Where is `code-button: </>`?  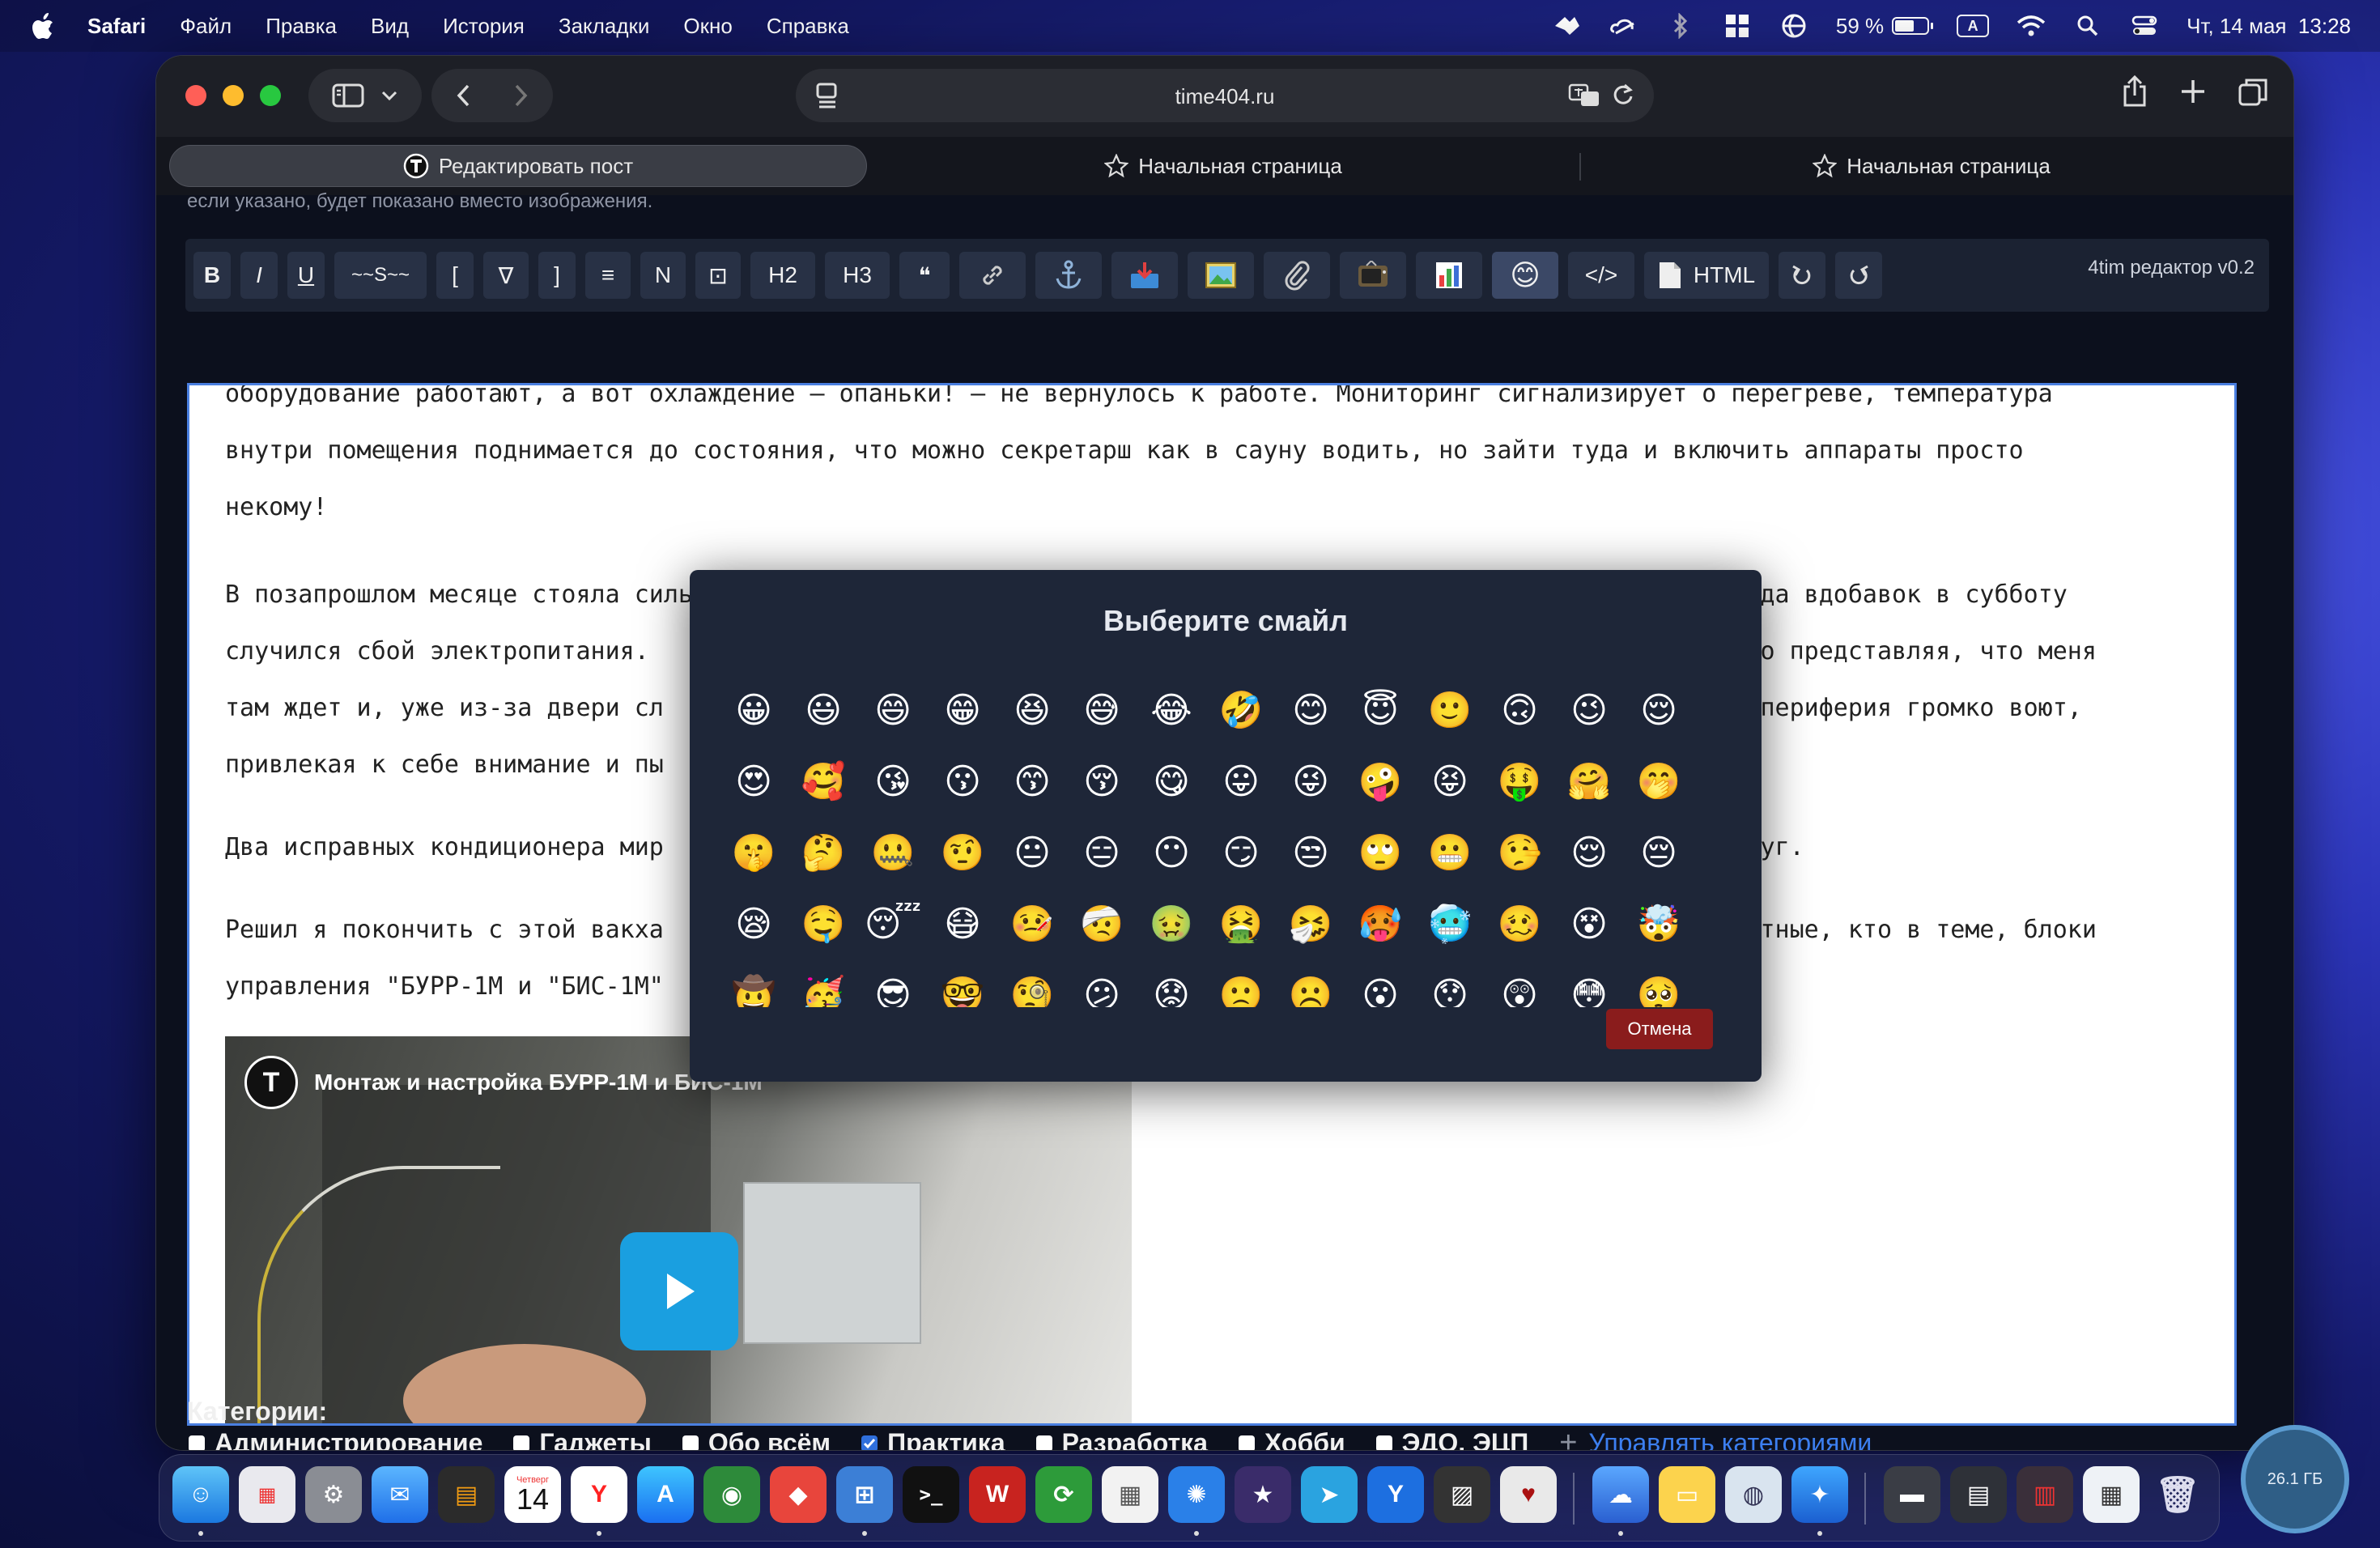 code-button: </> is located at coordinates (1601, 275).